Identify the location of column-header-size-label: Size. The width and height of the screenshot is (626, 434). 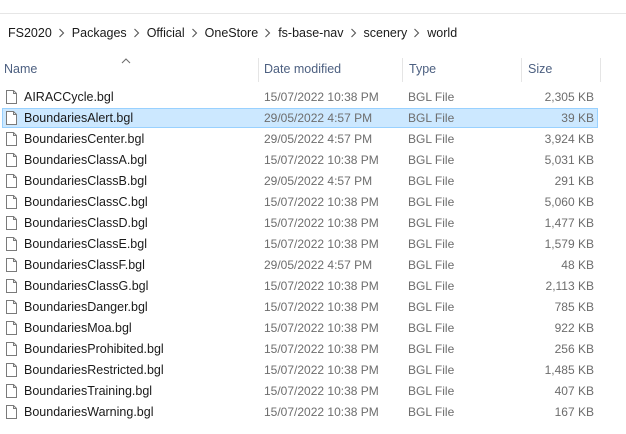
(540, 69).